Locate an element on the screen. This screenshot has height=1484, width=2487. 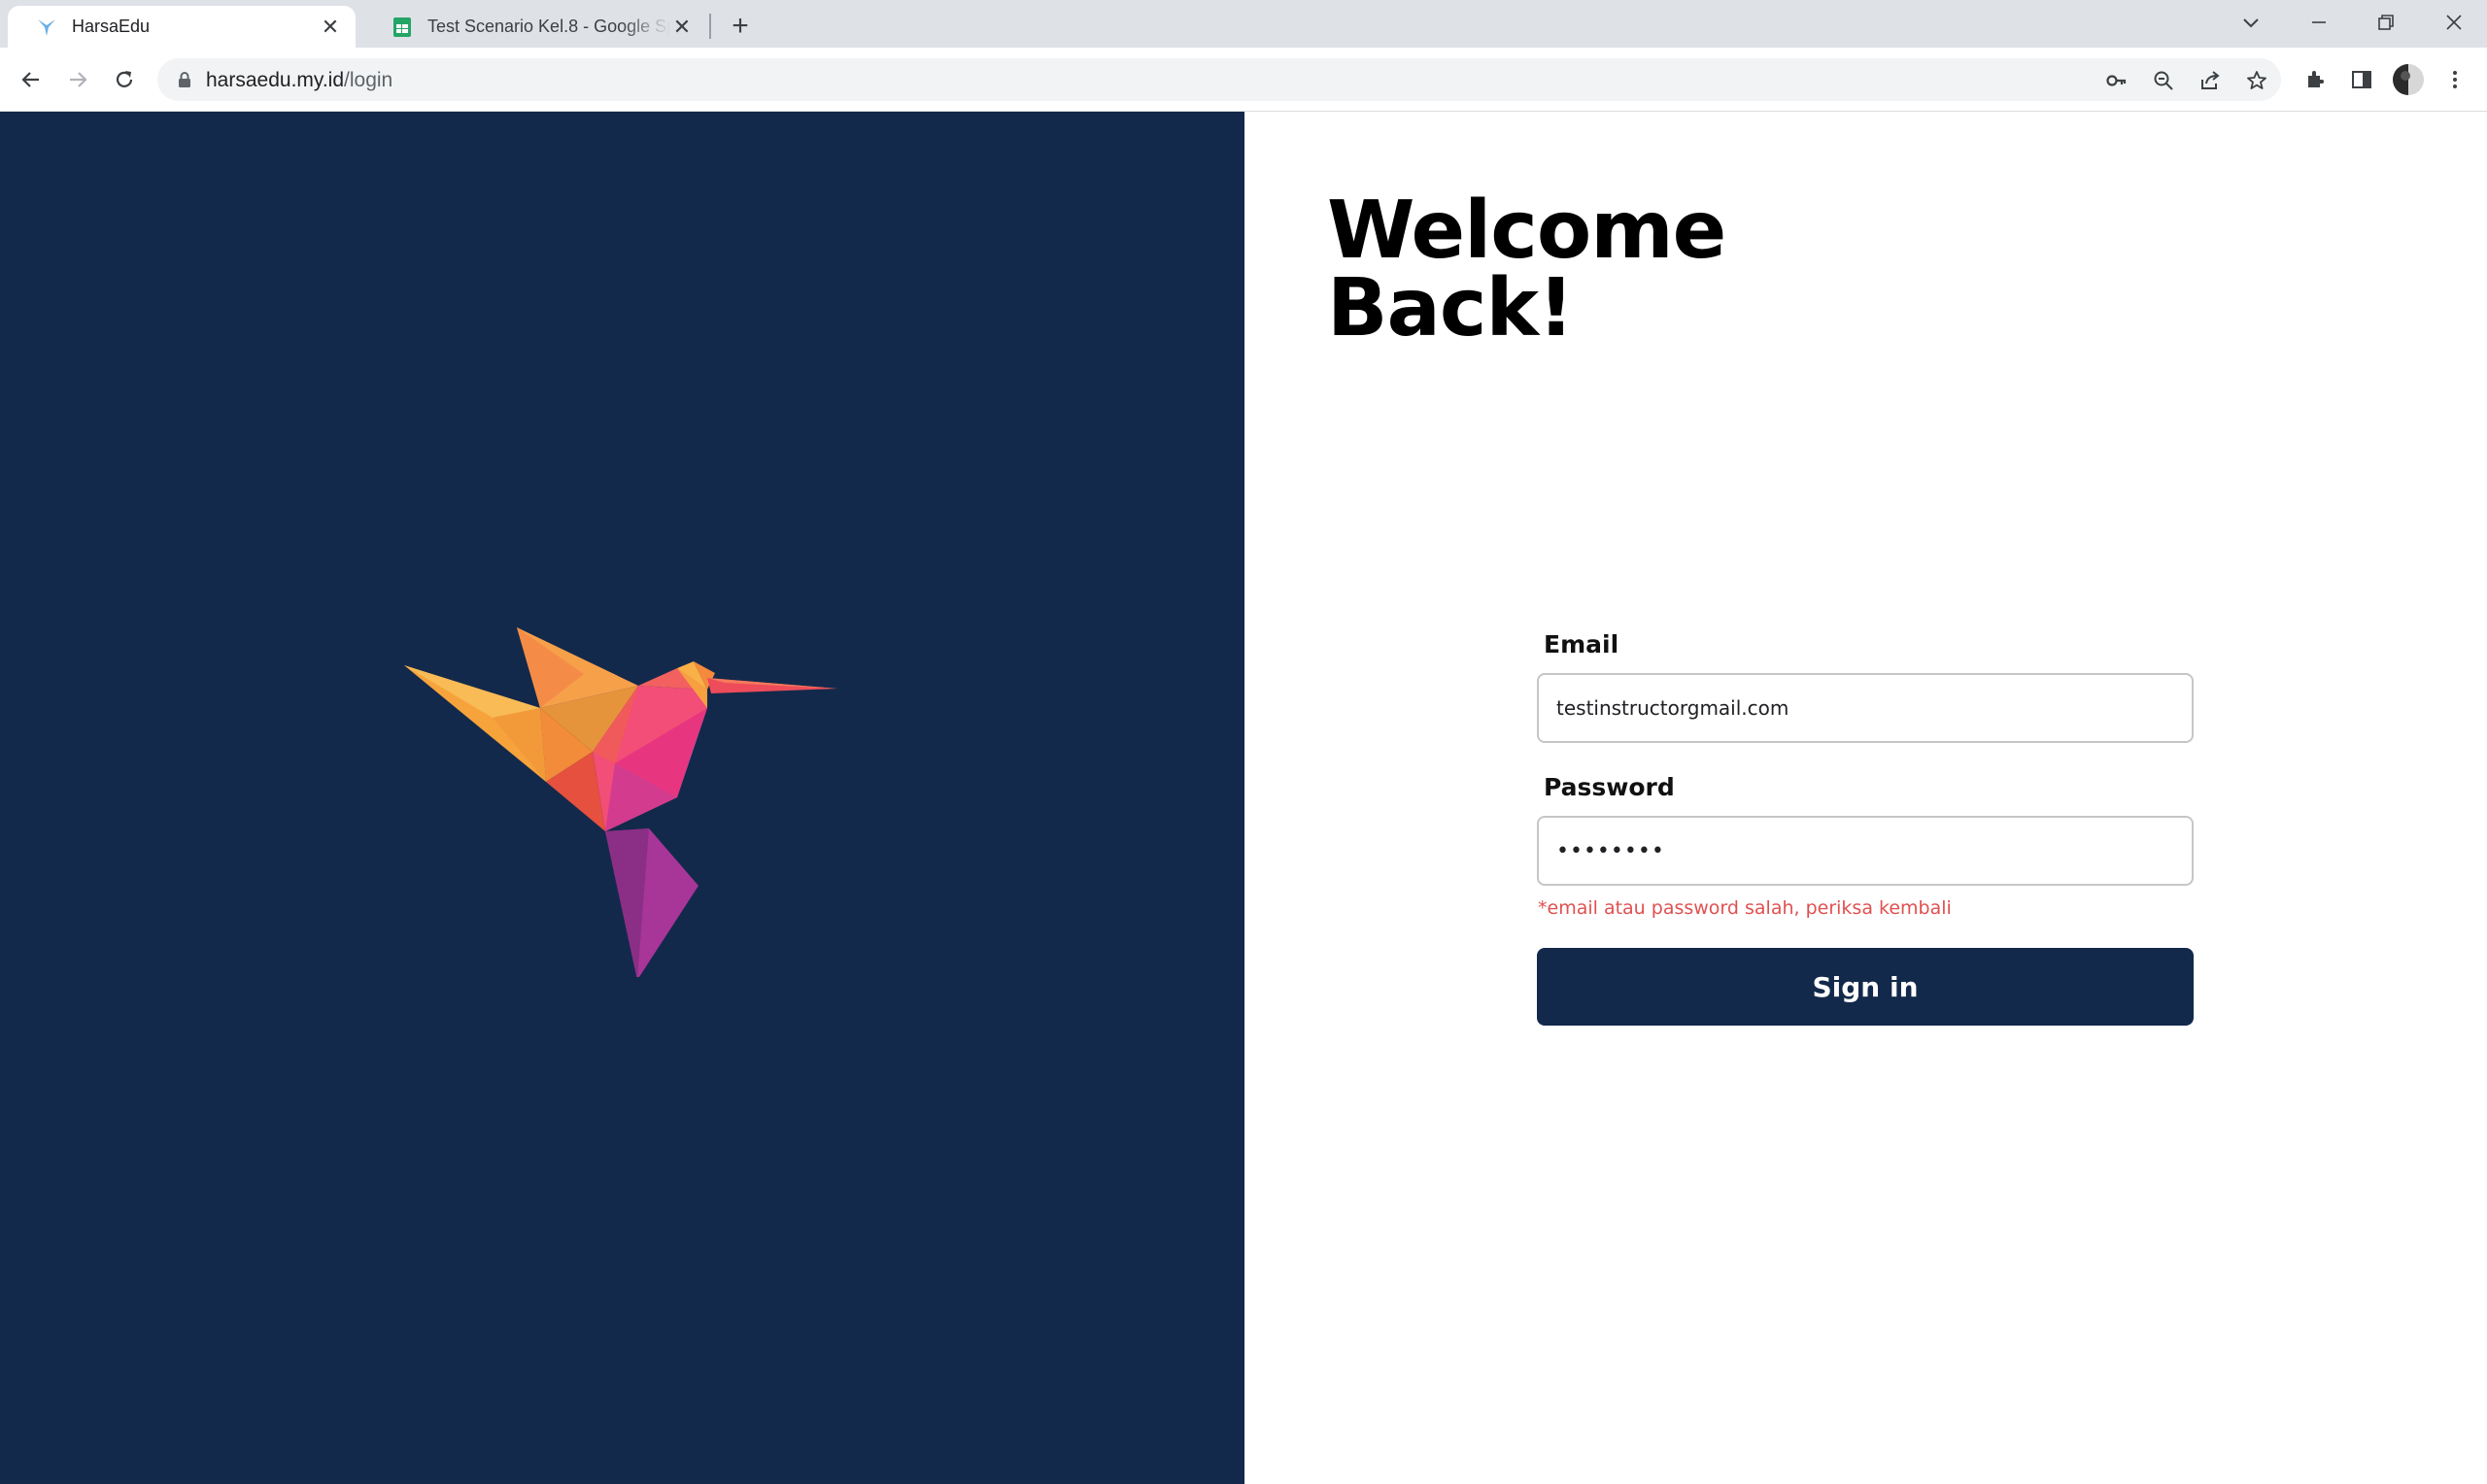
url-host: harsaedu.my.id is located at coordinates (275, 80).